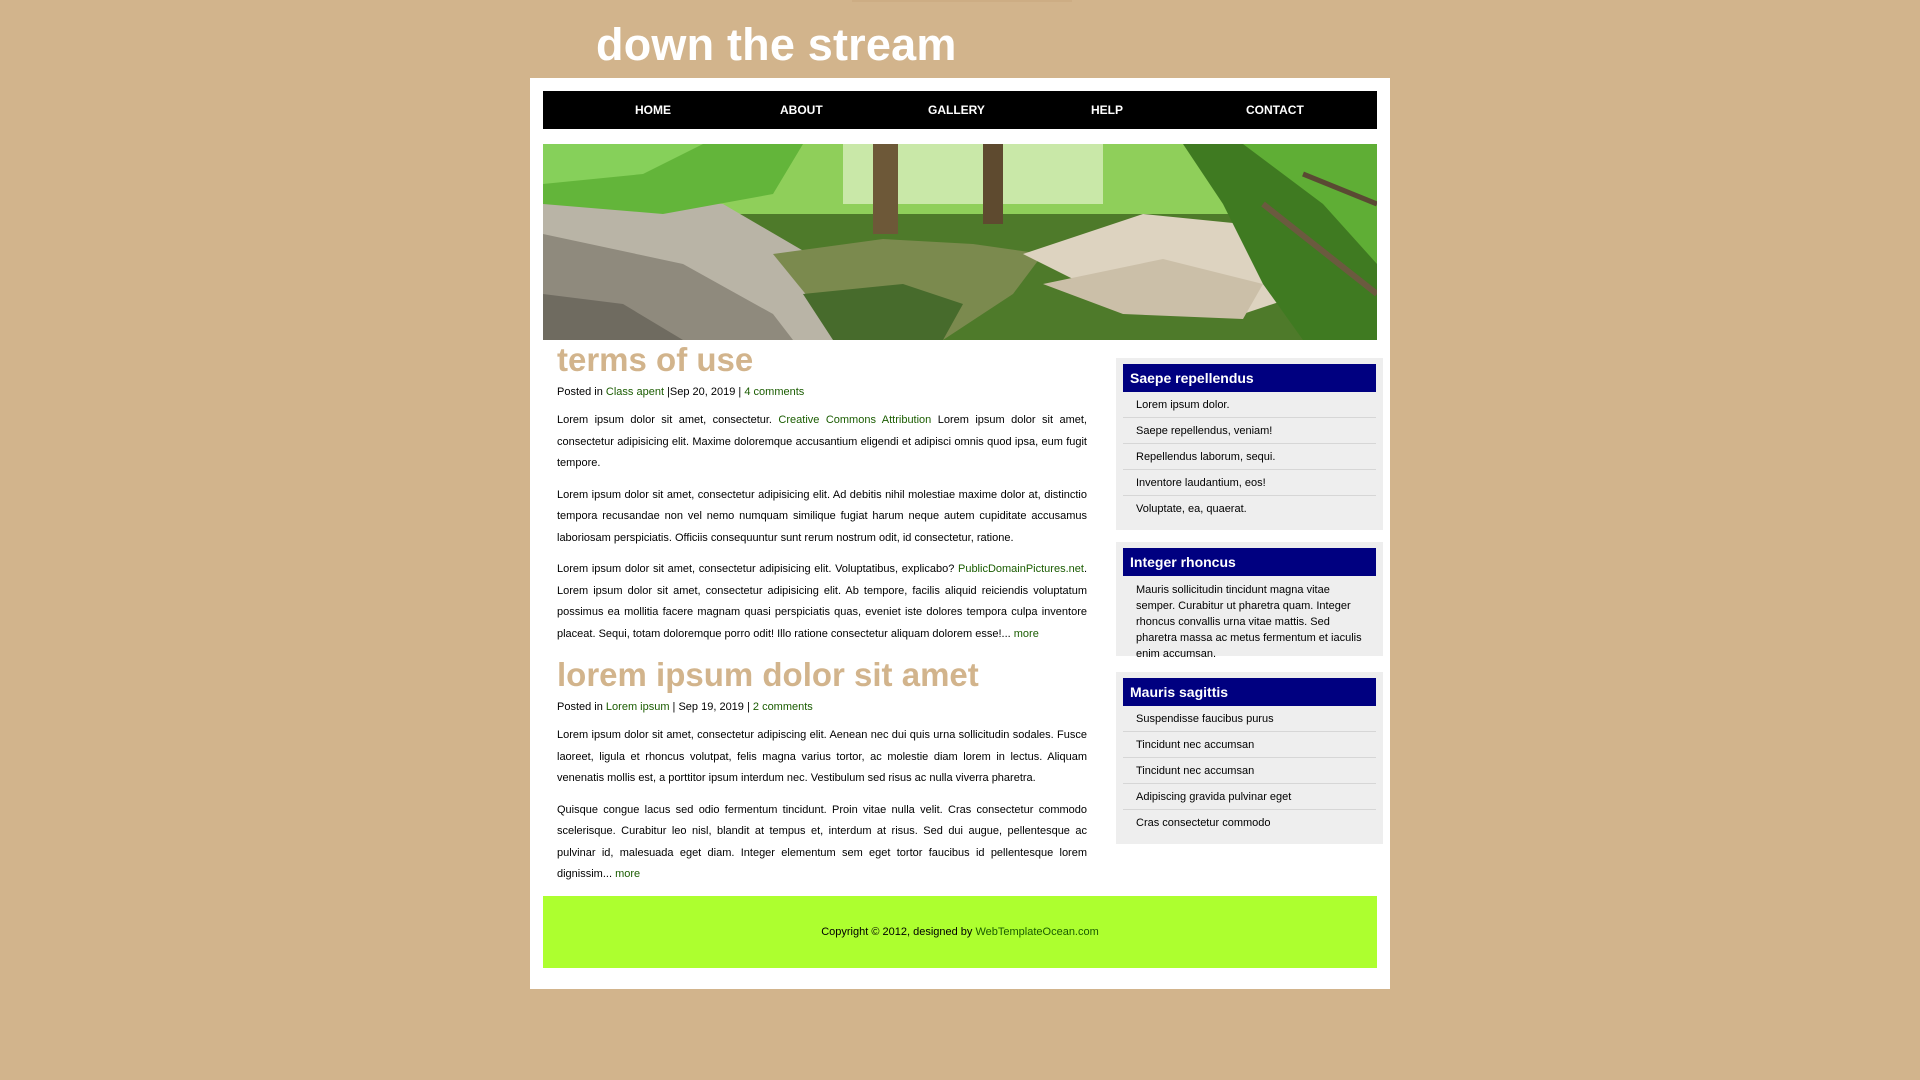 The height and width of the screenshot is (1080, 1920). Describe the element at coordinates (1249, 405) in the screenshot. I see `widget-list-item: Lorem ipsum dolor.` at that location.